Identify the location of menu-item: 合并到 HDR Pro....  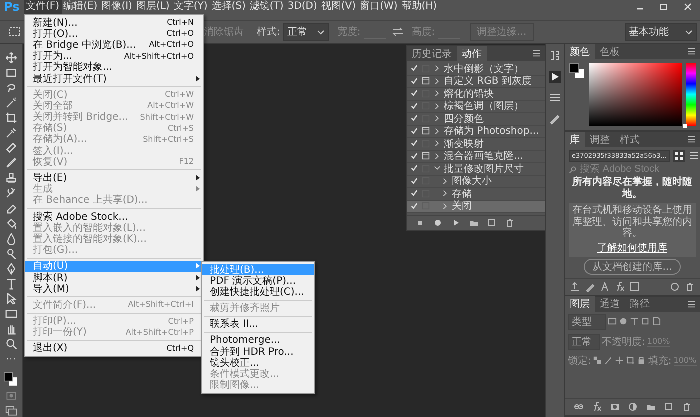
(258, 352).